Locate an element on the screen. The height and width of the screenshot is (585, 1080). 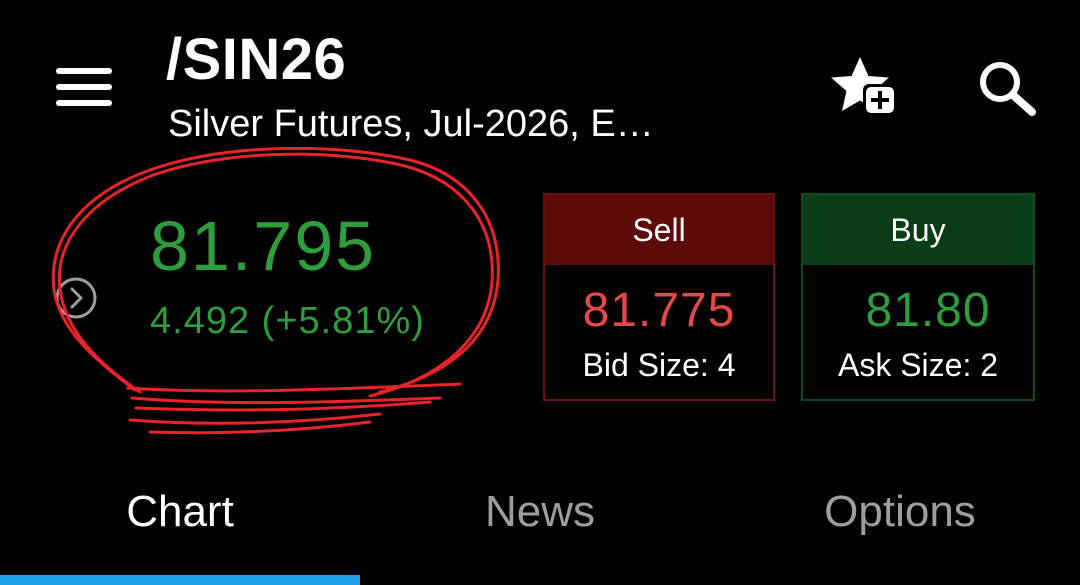
tab-options: Options is located at coordinates (900, 512).